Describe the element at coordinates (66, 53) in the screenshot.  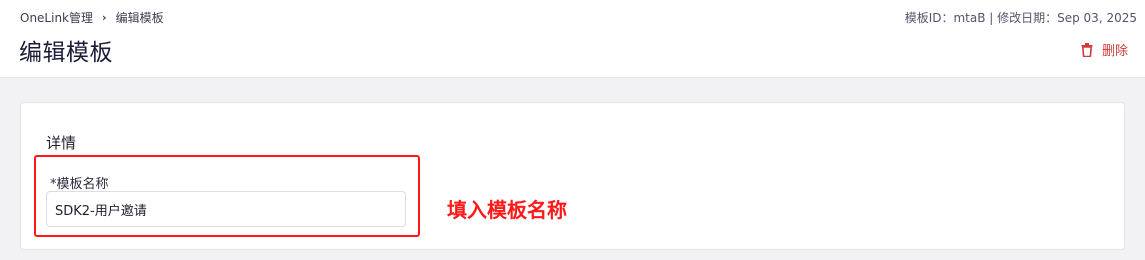
I see `page-title: 编辑模板` at that location.